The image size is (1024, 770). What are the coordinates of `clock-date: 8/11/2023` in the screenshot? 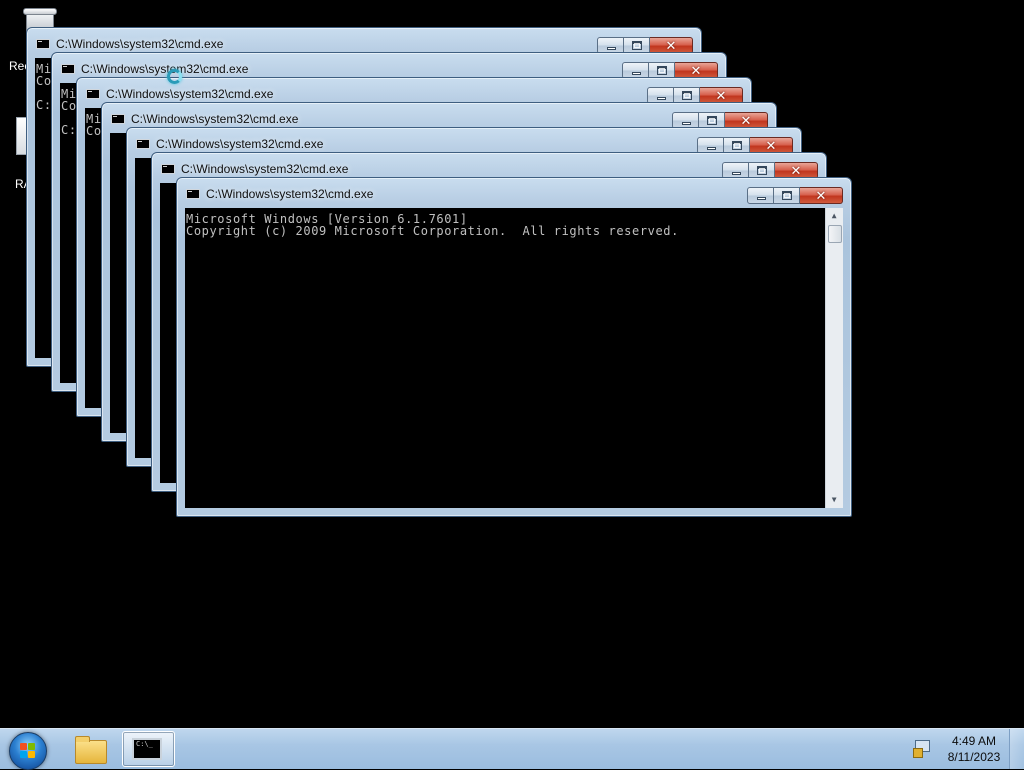 It's located at (974, 757).